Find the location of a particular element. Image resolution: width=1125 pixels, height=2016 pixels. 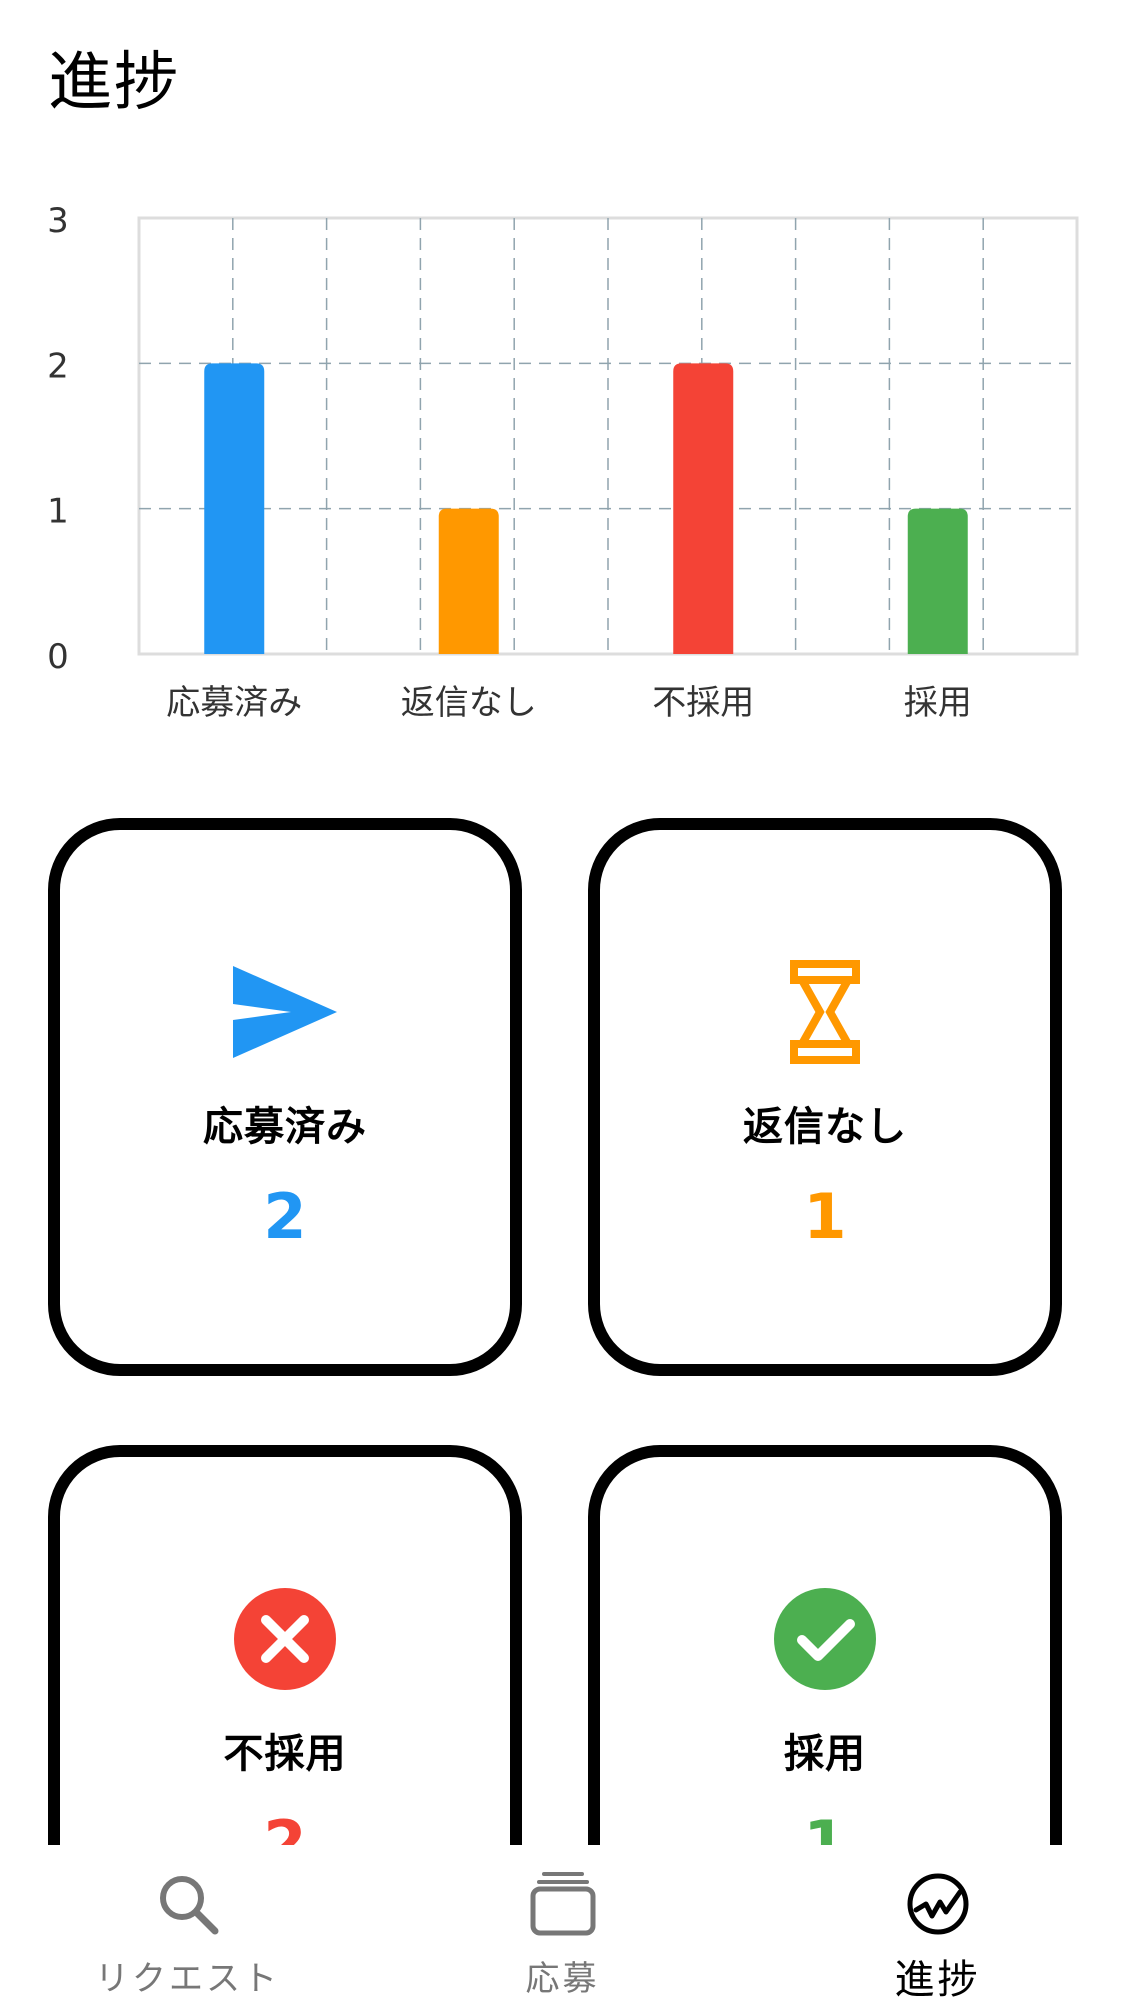

search-icon is located at coordinates (188, 1904).